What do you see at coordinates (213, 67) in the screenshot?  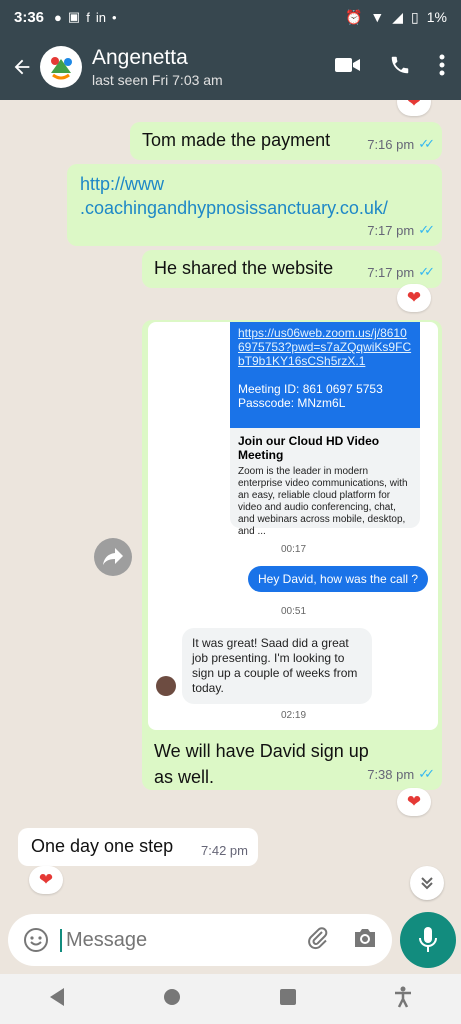 I see `contact-info: Angenetta last seen Fri 7:03 am` at bounding box center [213, 67].